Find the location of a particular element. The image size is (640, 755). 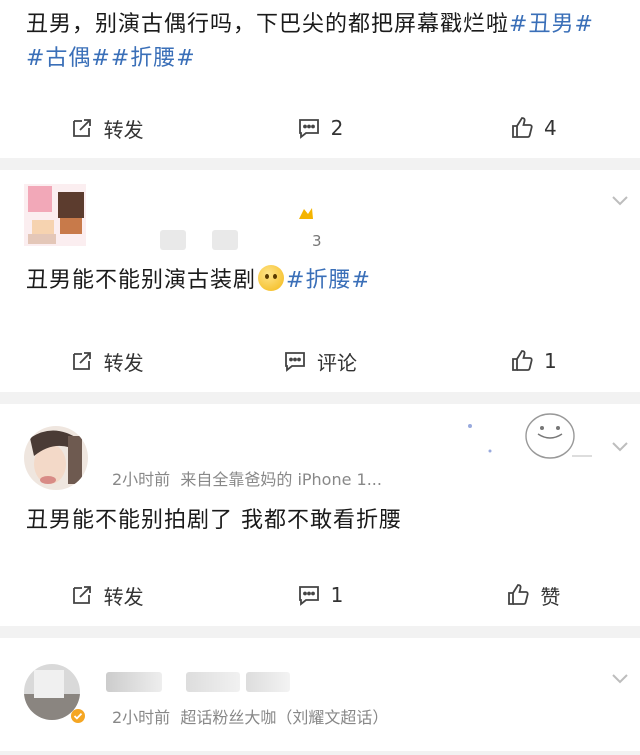

like-button: 赞 is located at coordinates (533, 595).